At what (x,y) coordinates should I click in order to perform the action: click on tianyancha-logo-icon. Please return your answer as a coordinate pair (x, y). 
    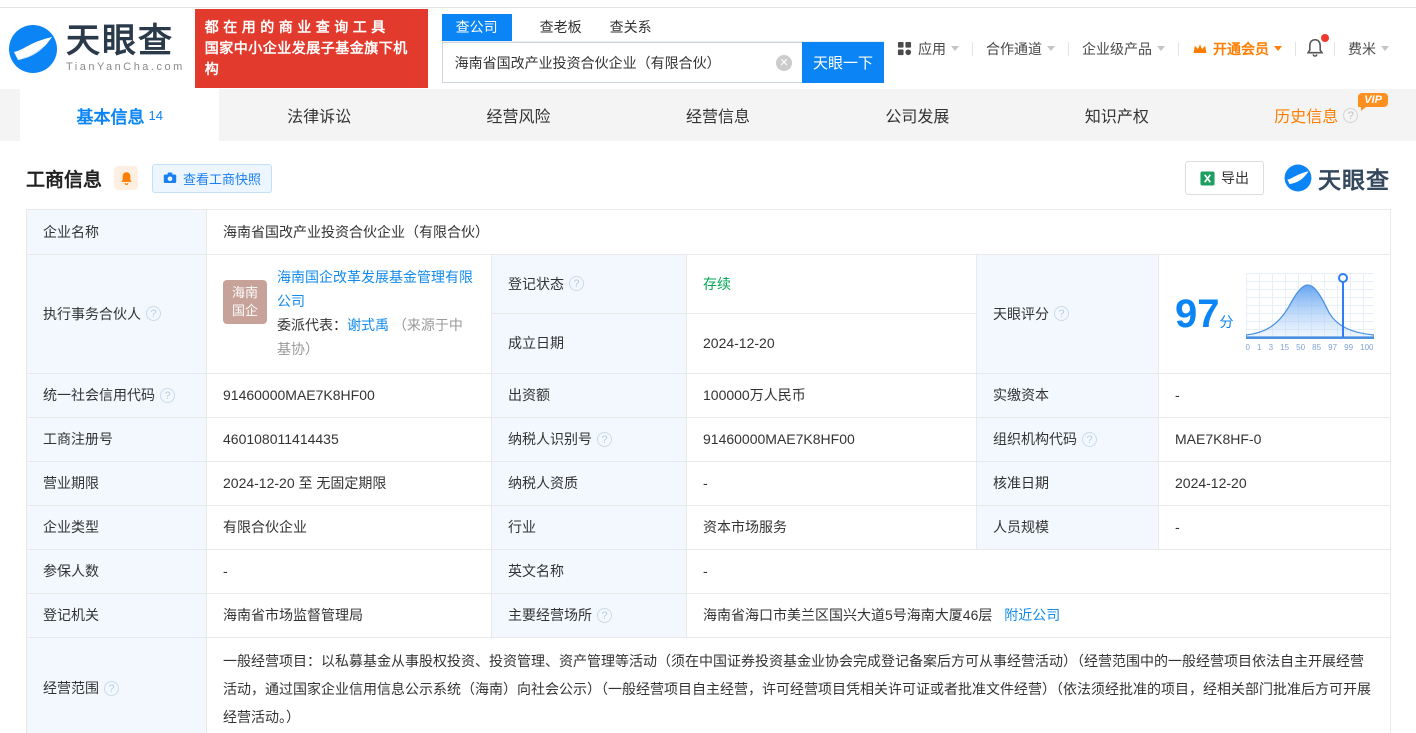
    Looking at the image, I should click on (33, 48).